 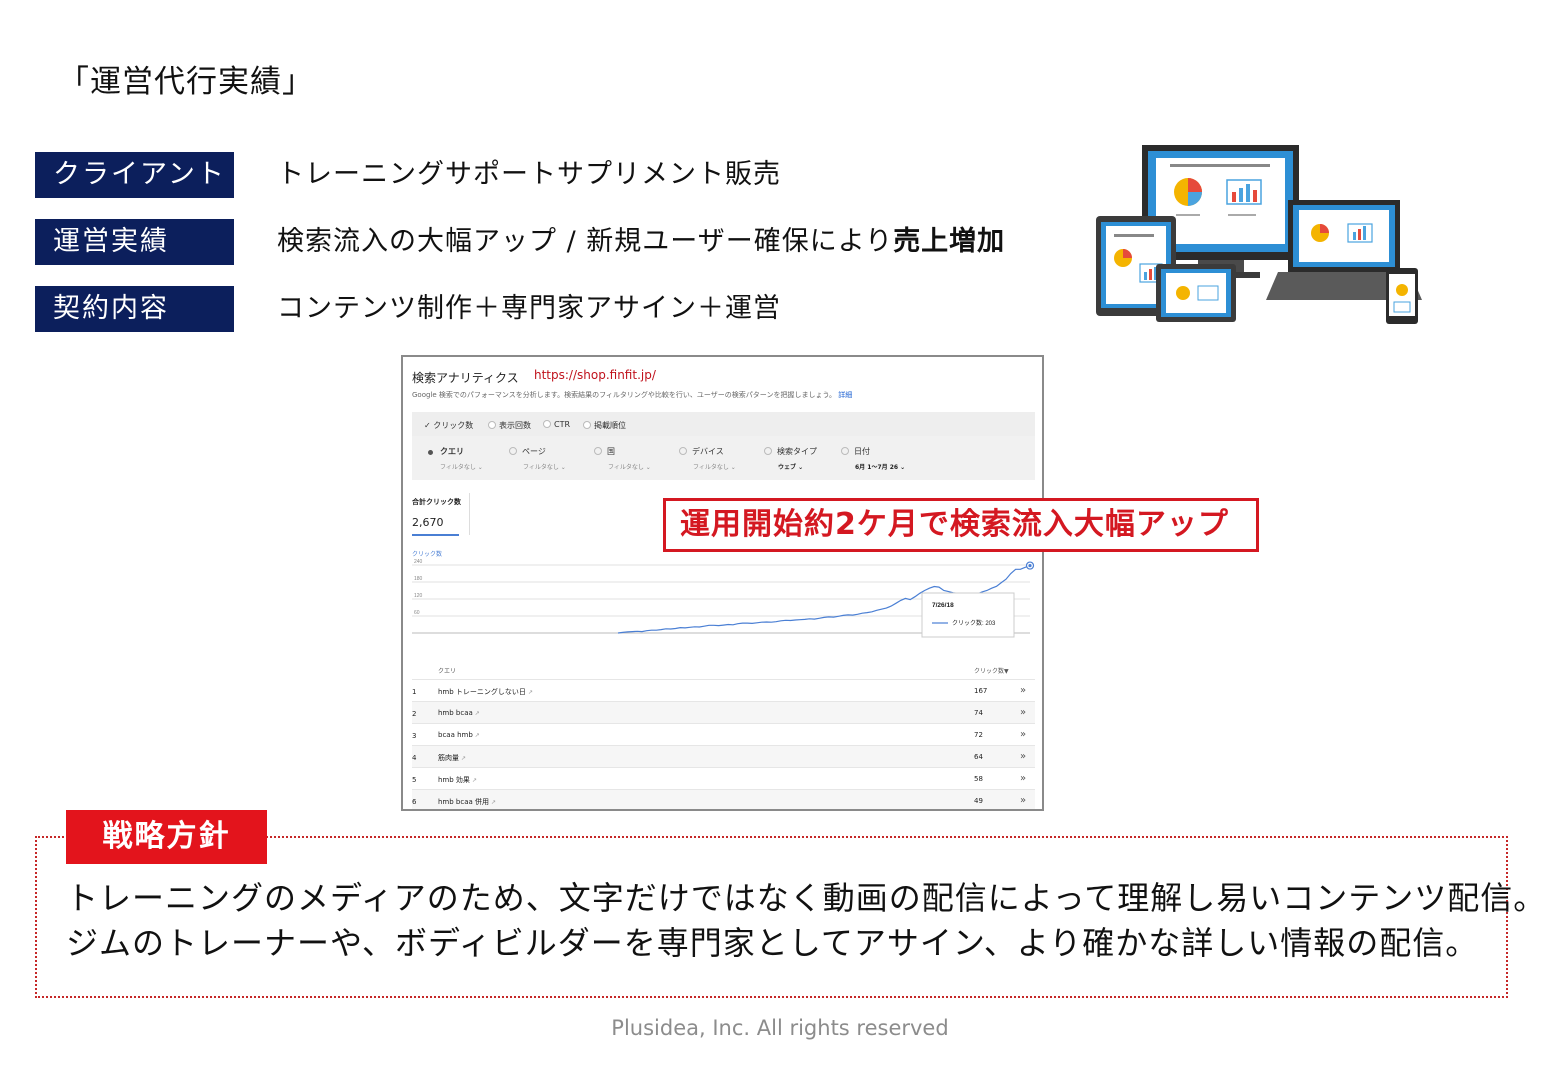 What do you see at coordinates (515, 425) in the screenshot?
I see `metric-impressions-label: 表示回数` at bounding box center [515, 425].